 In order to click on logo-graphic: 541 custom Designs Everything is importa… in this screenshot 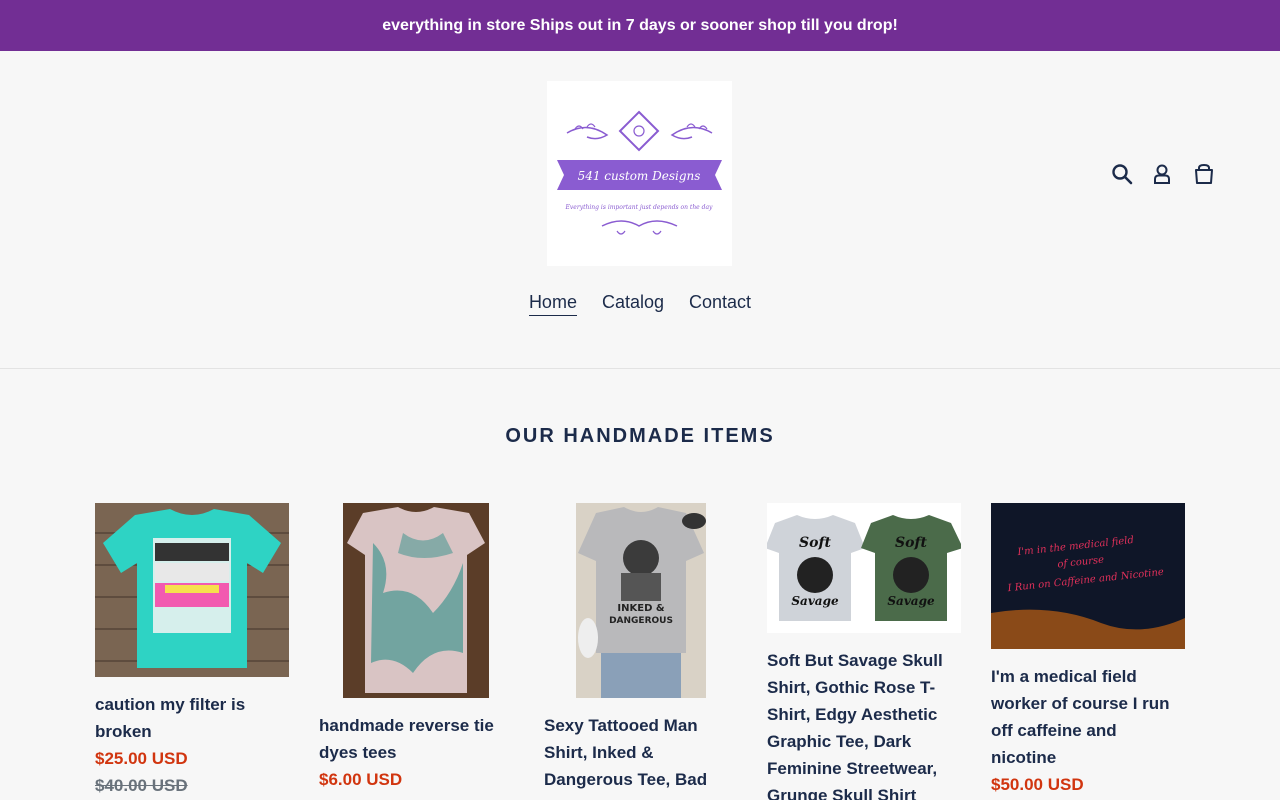, I will do `click(639, 173)`.